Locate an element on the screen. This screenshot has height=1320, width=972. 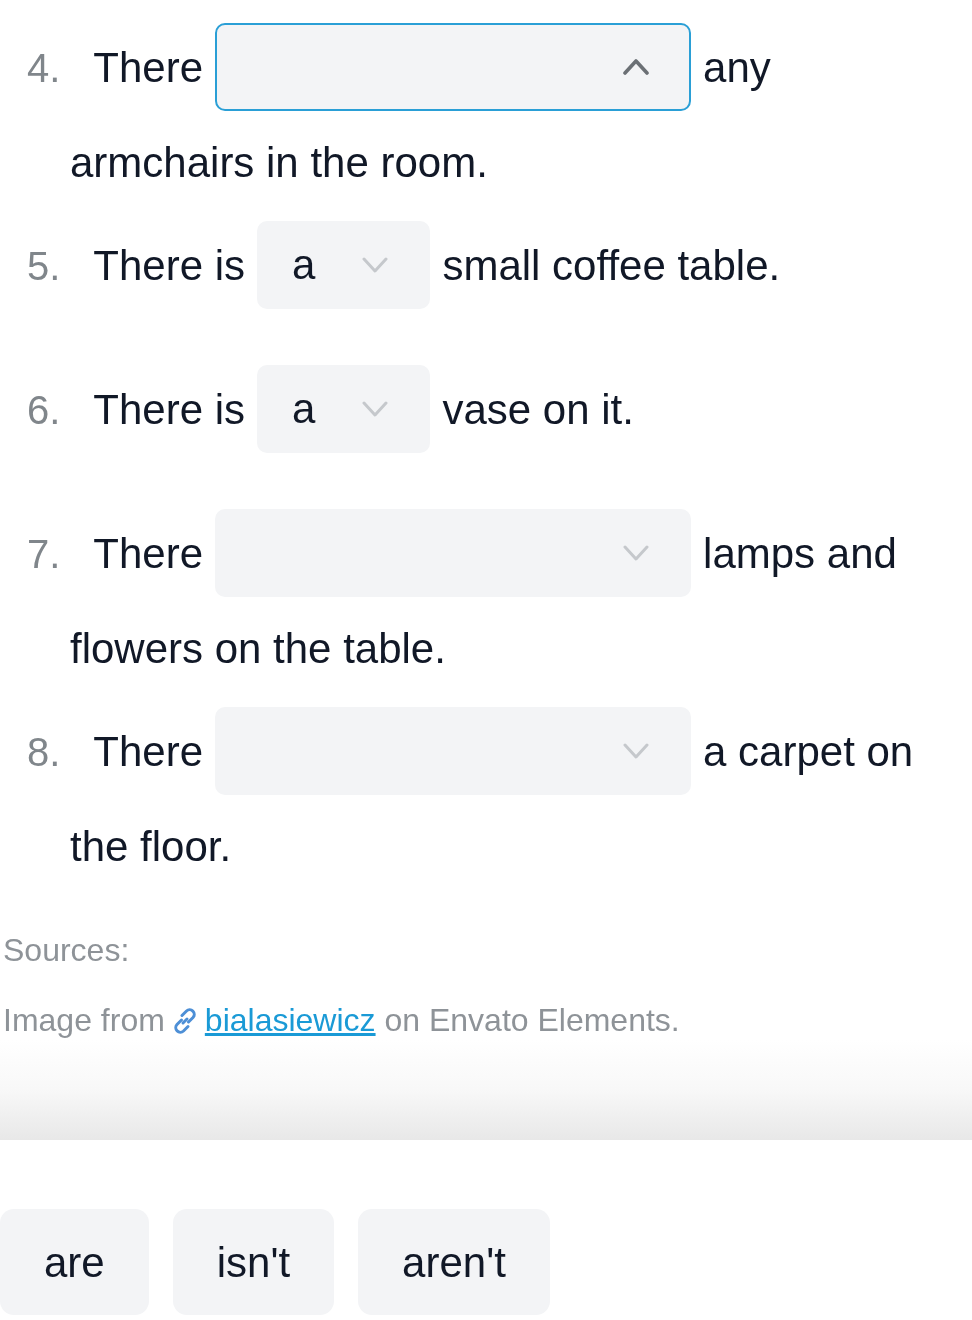
item-number: 7. is located at coordinates (44, 554).